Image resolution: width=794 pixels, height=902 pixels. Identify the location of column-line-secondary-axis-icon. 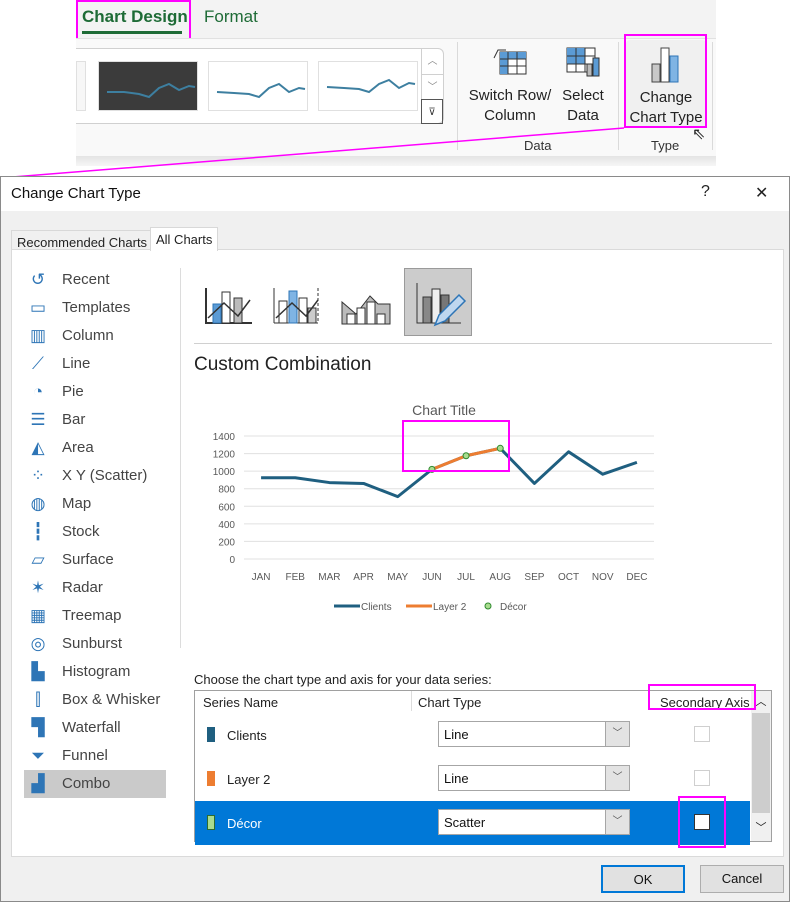
(296, 302).